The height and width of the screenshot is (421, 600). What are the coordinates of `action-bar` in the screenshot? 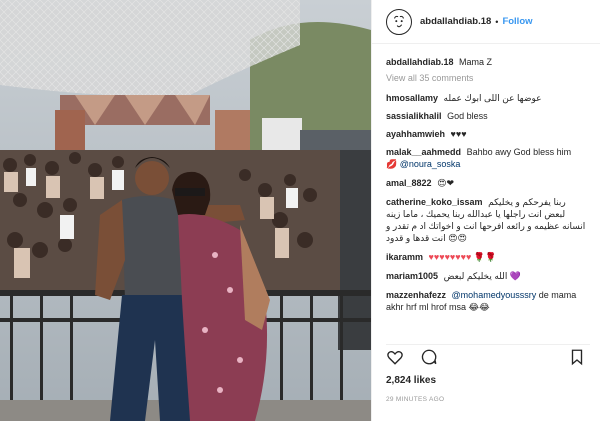 It's located at (488, 356).